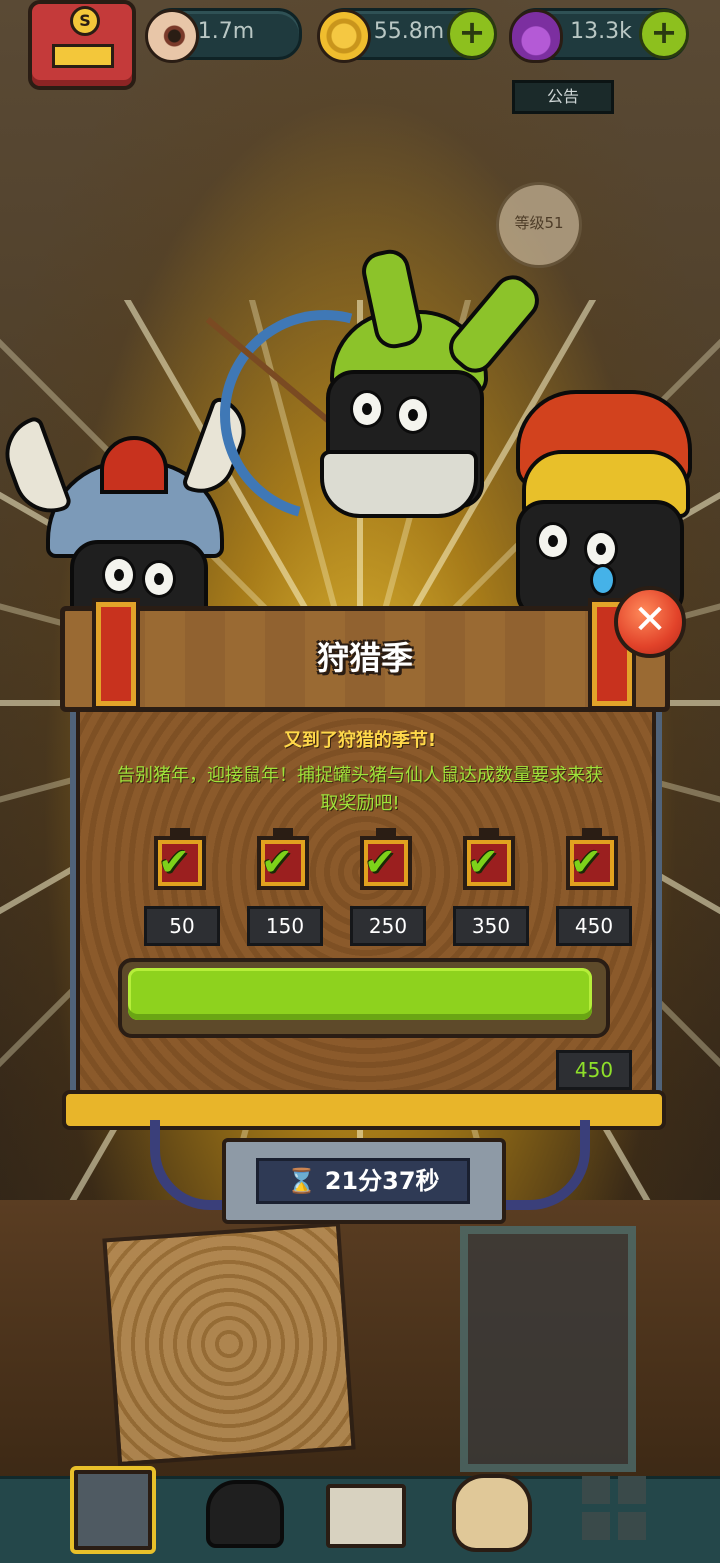 The height and width of the screenshot is (1563, 720). I want to click on bulletin-board, so click(548, 1349).